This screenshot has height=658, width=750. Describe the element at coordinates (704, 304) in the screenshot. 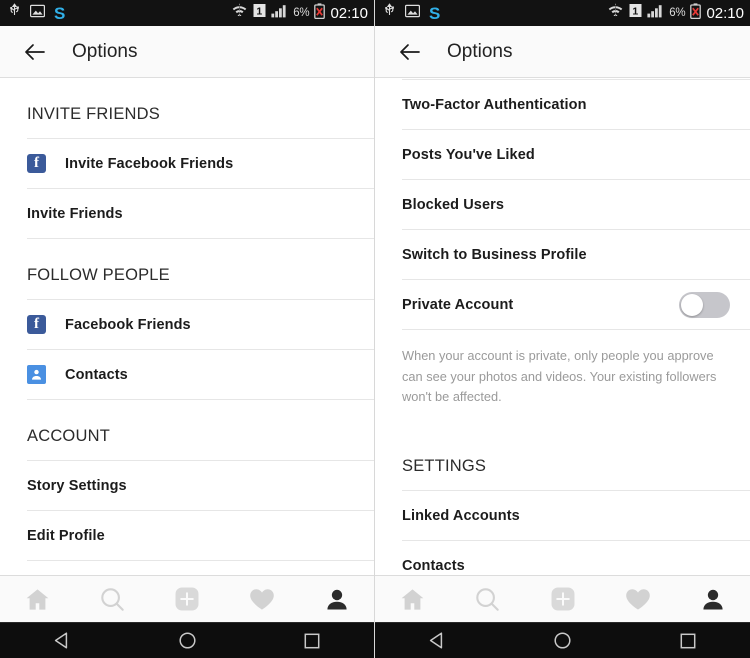

I see `private-account-toggle` at that location.